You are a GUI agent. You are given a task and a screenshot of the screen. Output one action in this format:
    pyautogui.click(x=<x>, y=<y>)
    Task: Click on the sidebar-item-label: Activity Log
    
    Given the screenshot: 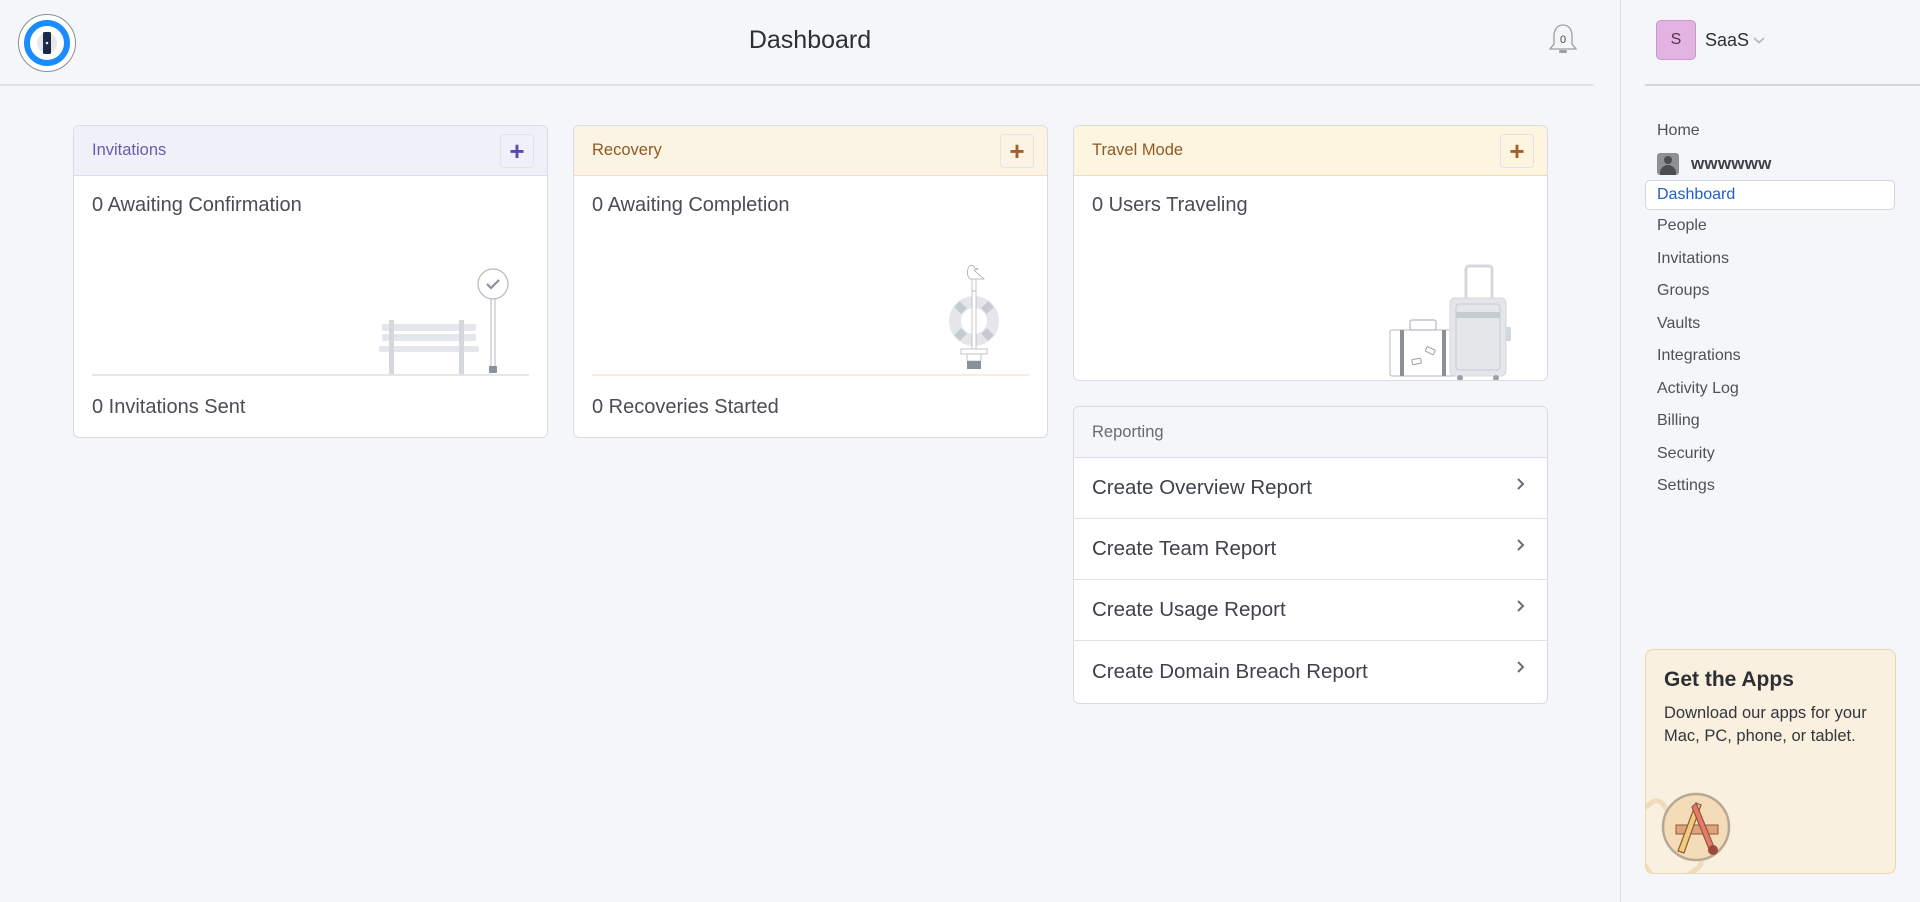 What is the action you would take?
    pyautogui.click(x=1698, y=388)
    